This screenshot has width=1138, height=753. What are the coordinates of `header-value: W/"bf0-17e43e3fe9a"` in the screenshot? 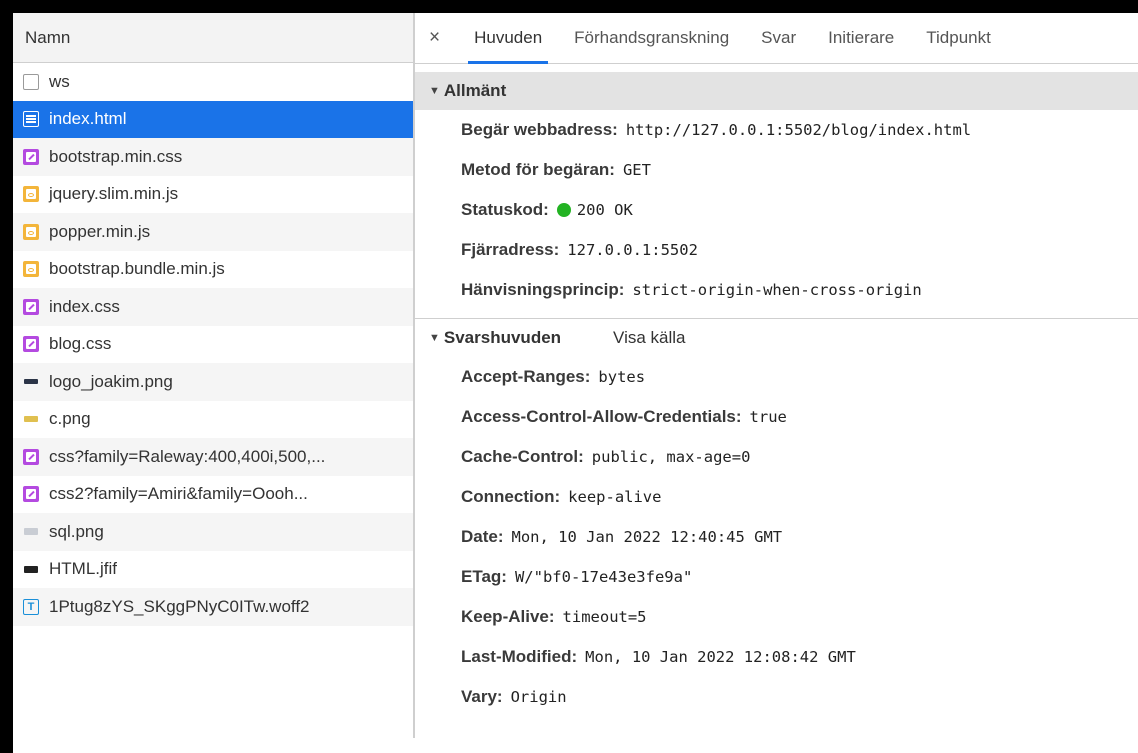 It's located at (603, 577).